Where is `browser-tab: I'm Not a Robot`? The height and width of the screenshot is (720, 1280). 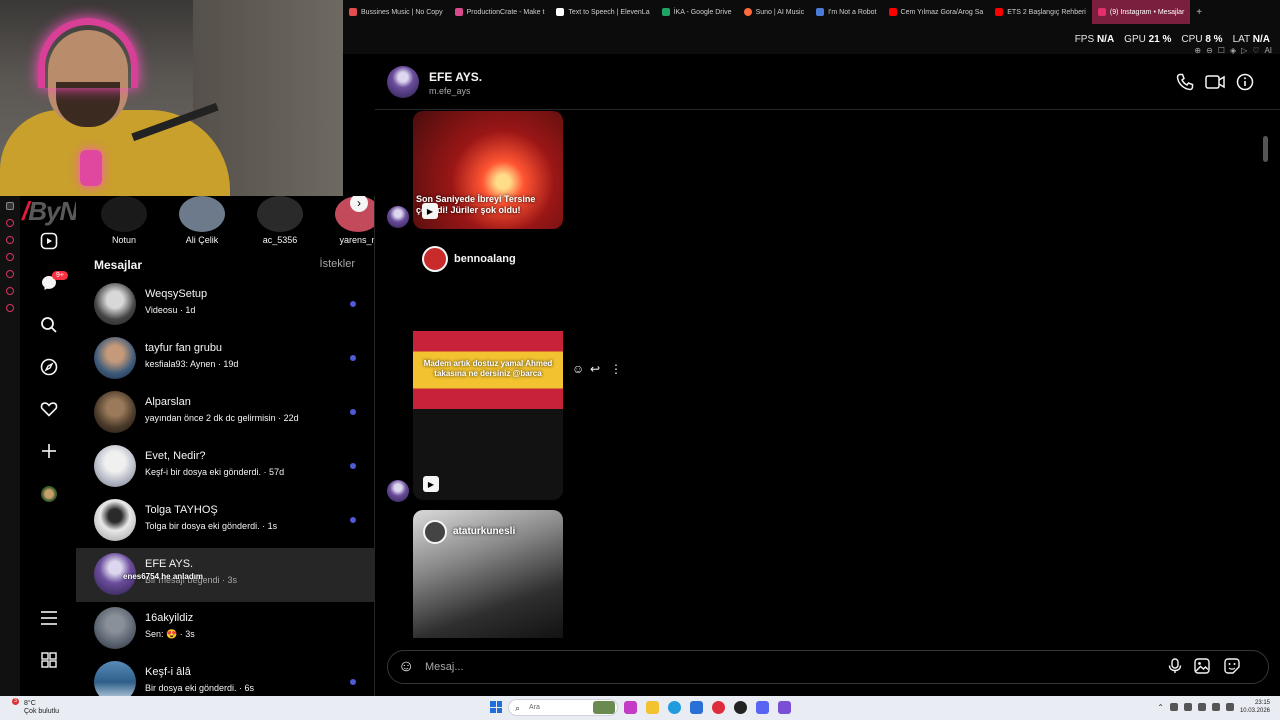
browser-tab: I'm Not a Robot is located at coordinates (846, 12).